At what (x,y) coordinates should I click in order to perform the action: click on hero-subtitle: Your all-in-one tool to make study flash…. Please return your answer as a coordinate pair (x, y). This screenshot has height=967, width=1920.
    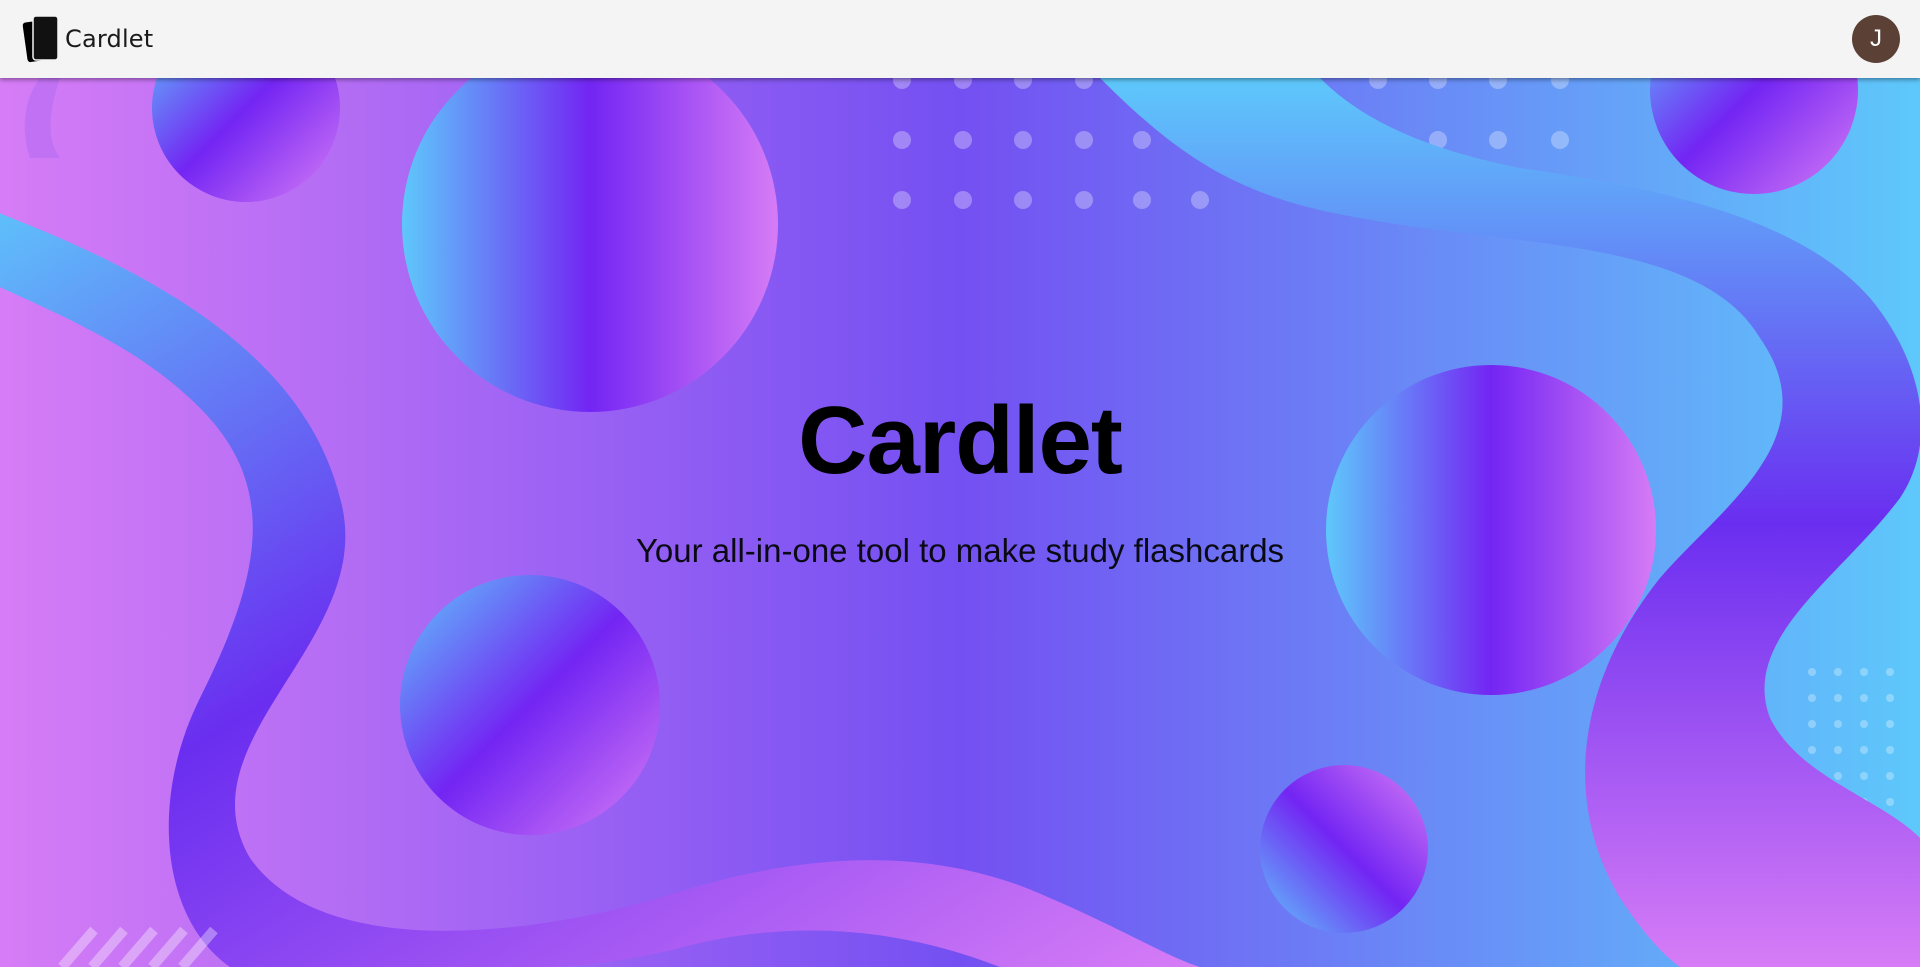
    Looking at the image, I should click on (960, 550).